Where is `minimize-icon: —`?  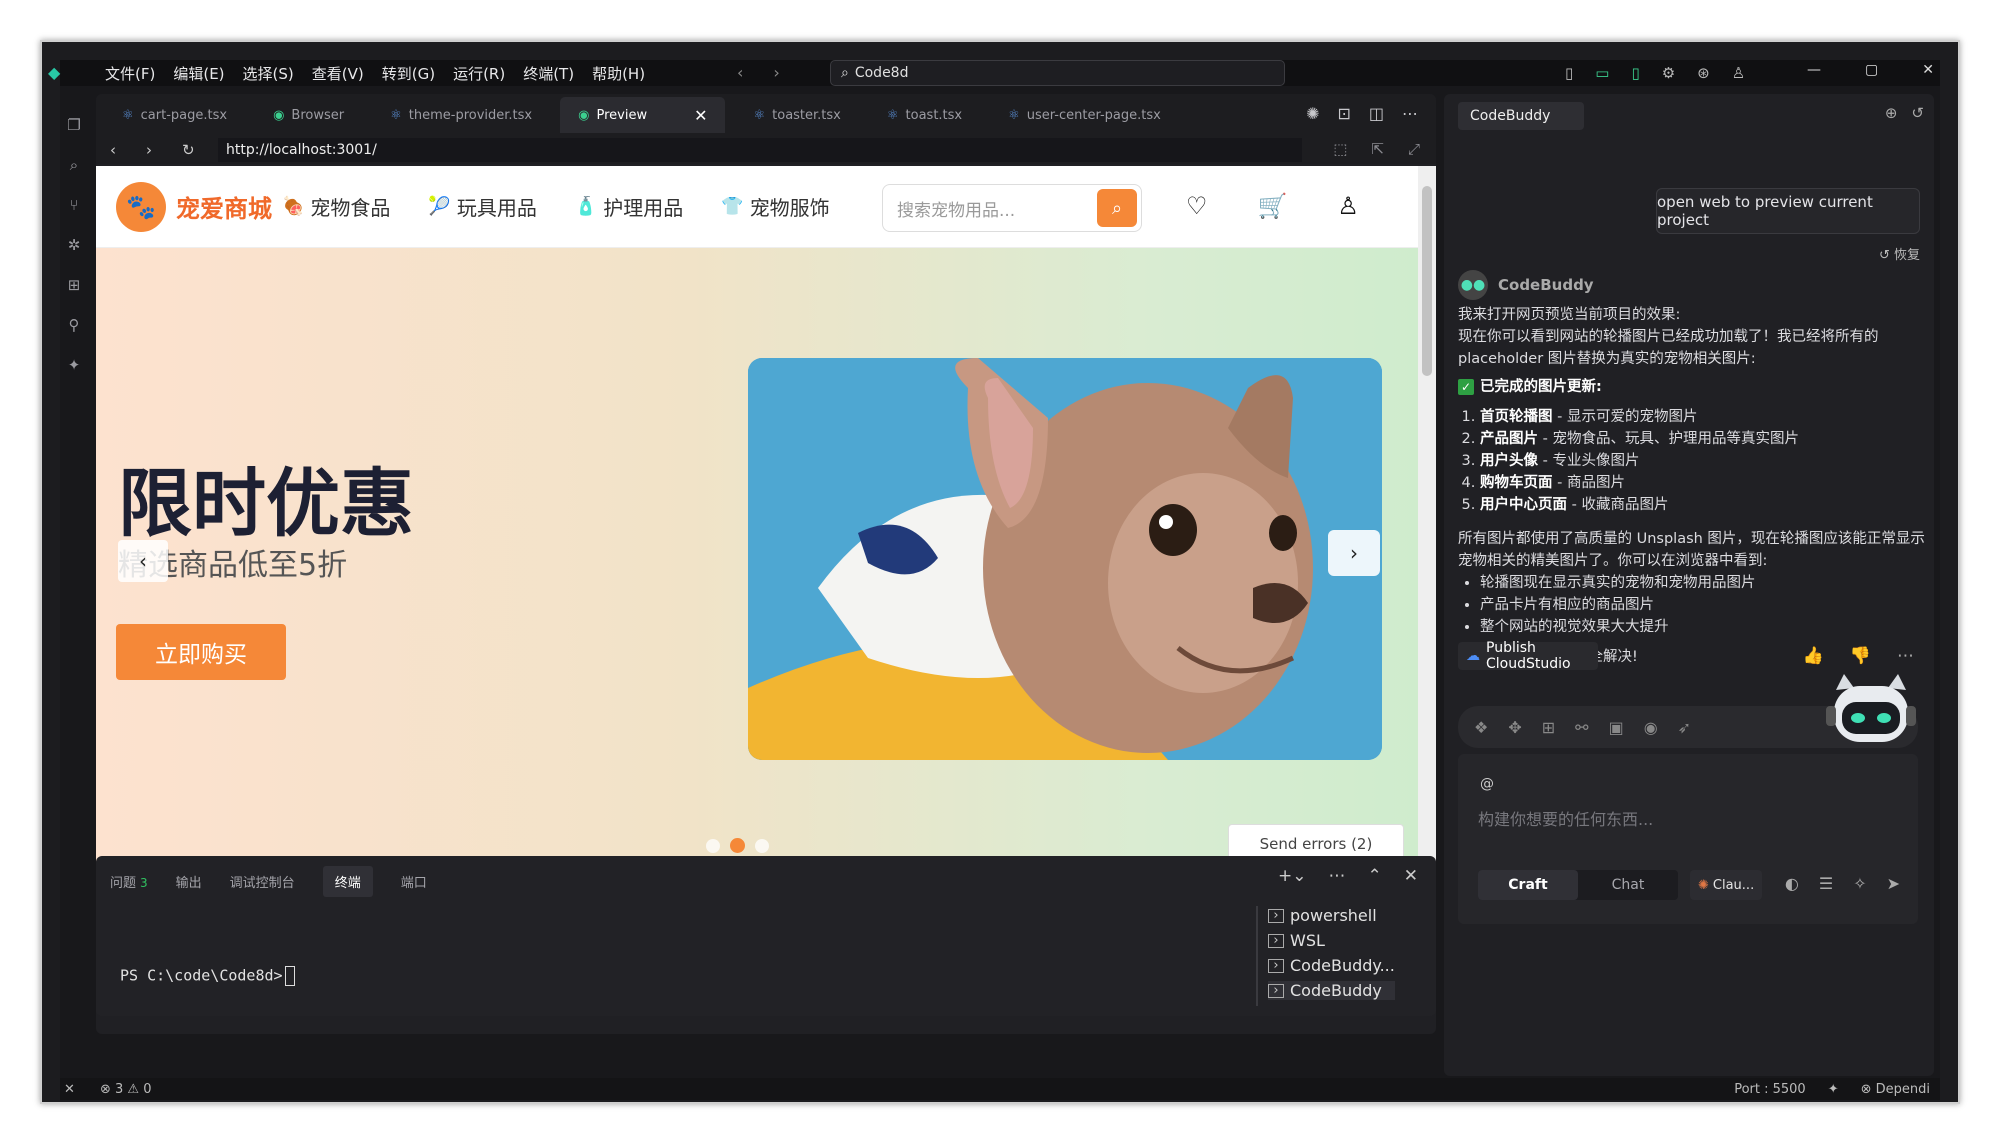
minimize-icon: — is located at coordinates (1814, 70).